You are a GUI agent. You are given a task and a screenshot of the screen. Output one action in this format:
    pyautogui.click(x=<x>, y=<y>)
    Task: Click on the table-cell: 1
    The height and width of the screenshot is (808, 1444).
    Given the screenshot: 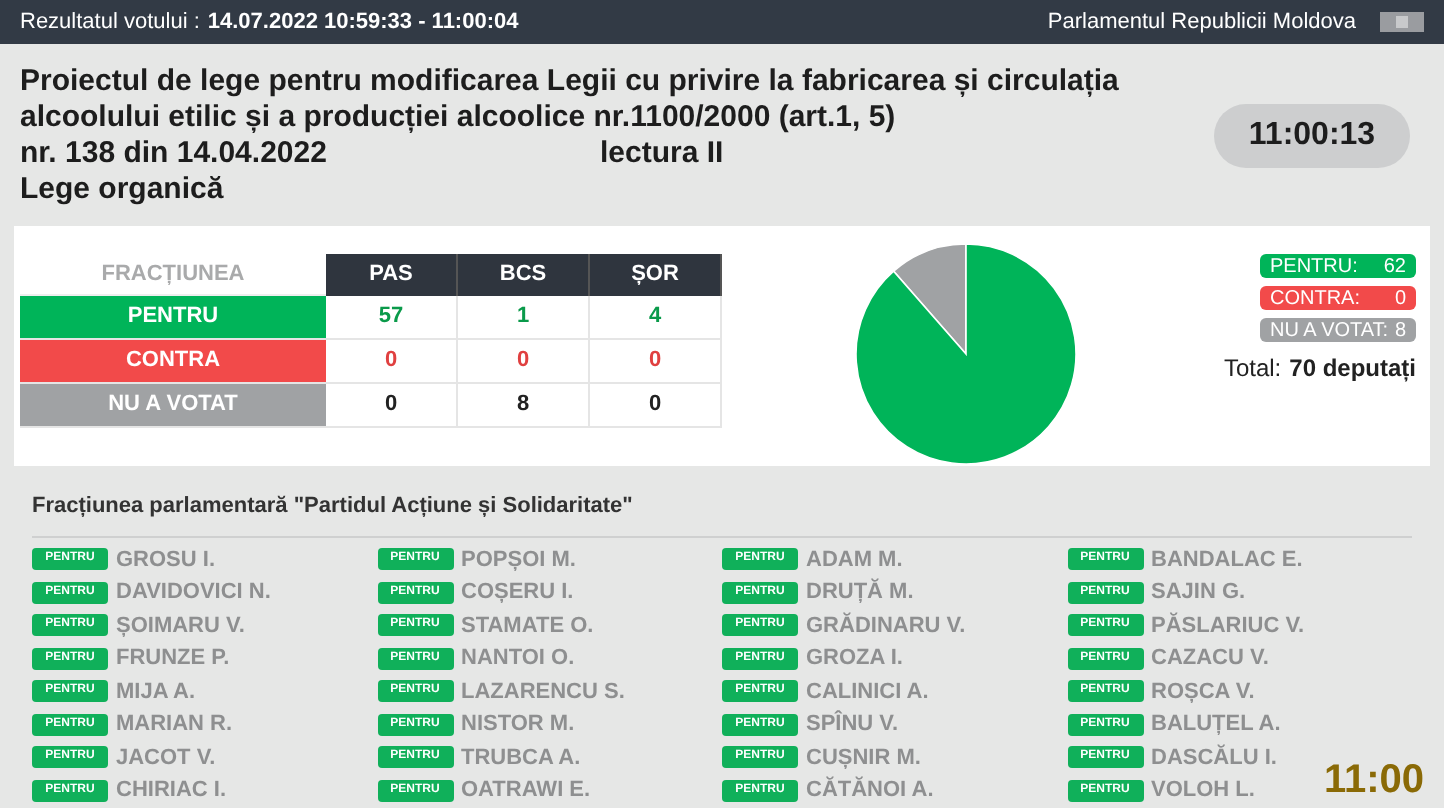 What is the action you would take?
    pyautogui.click(x=524, y=317)
    